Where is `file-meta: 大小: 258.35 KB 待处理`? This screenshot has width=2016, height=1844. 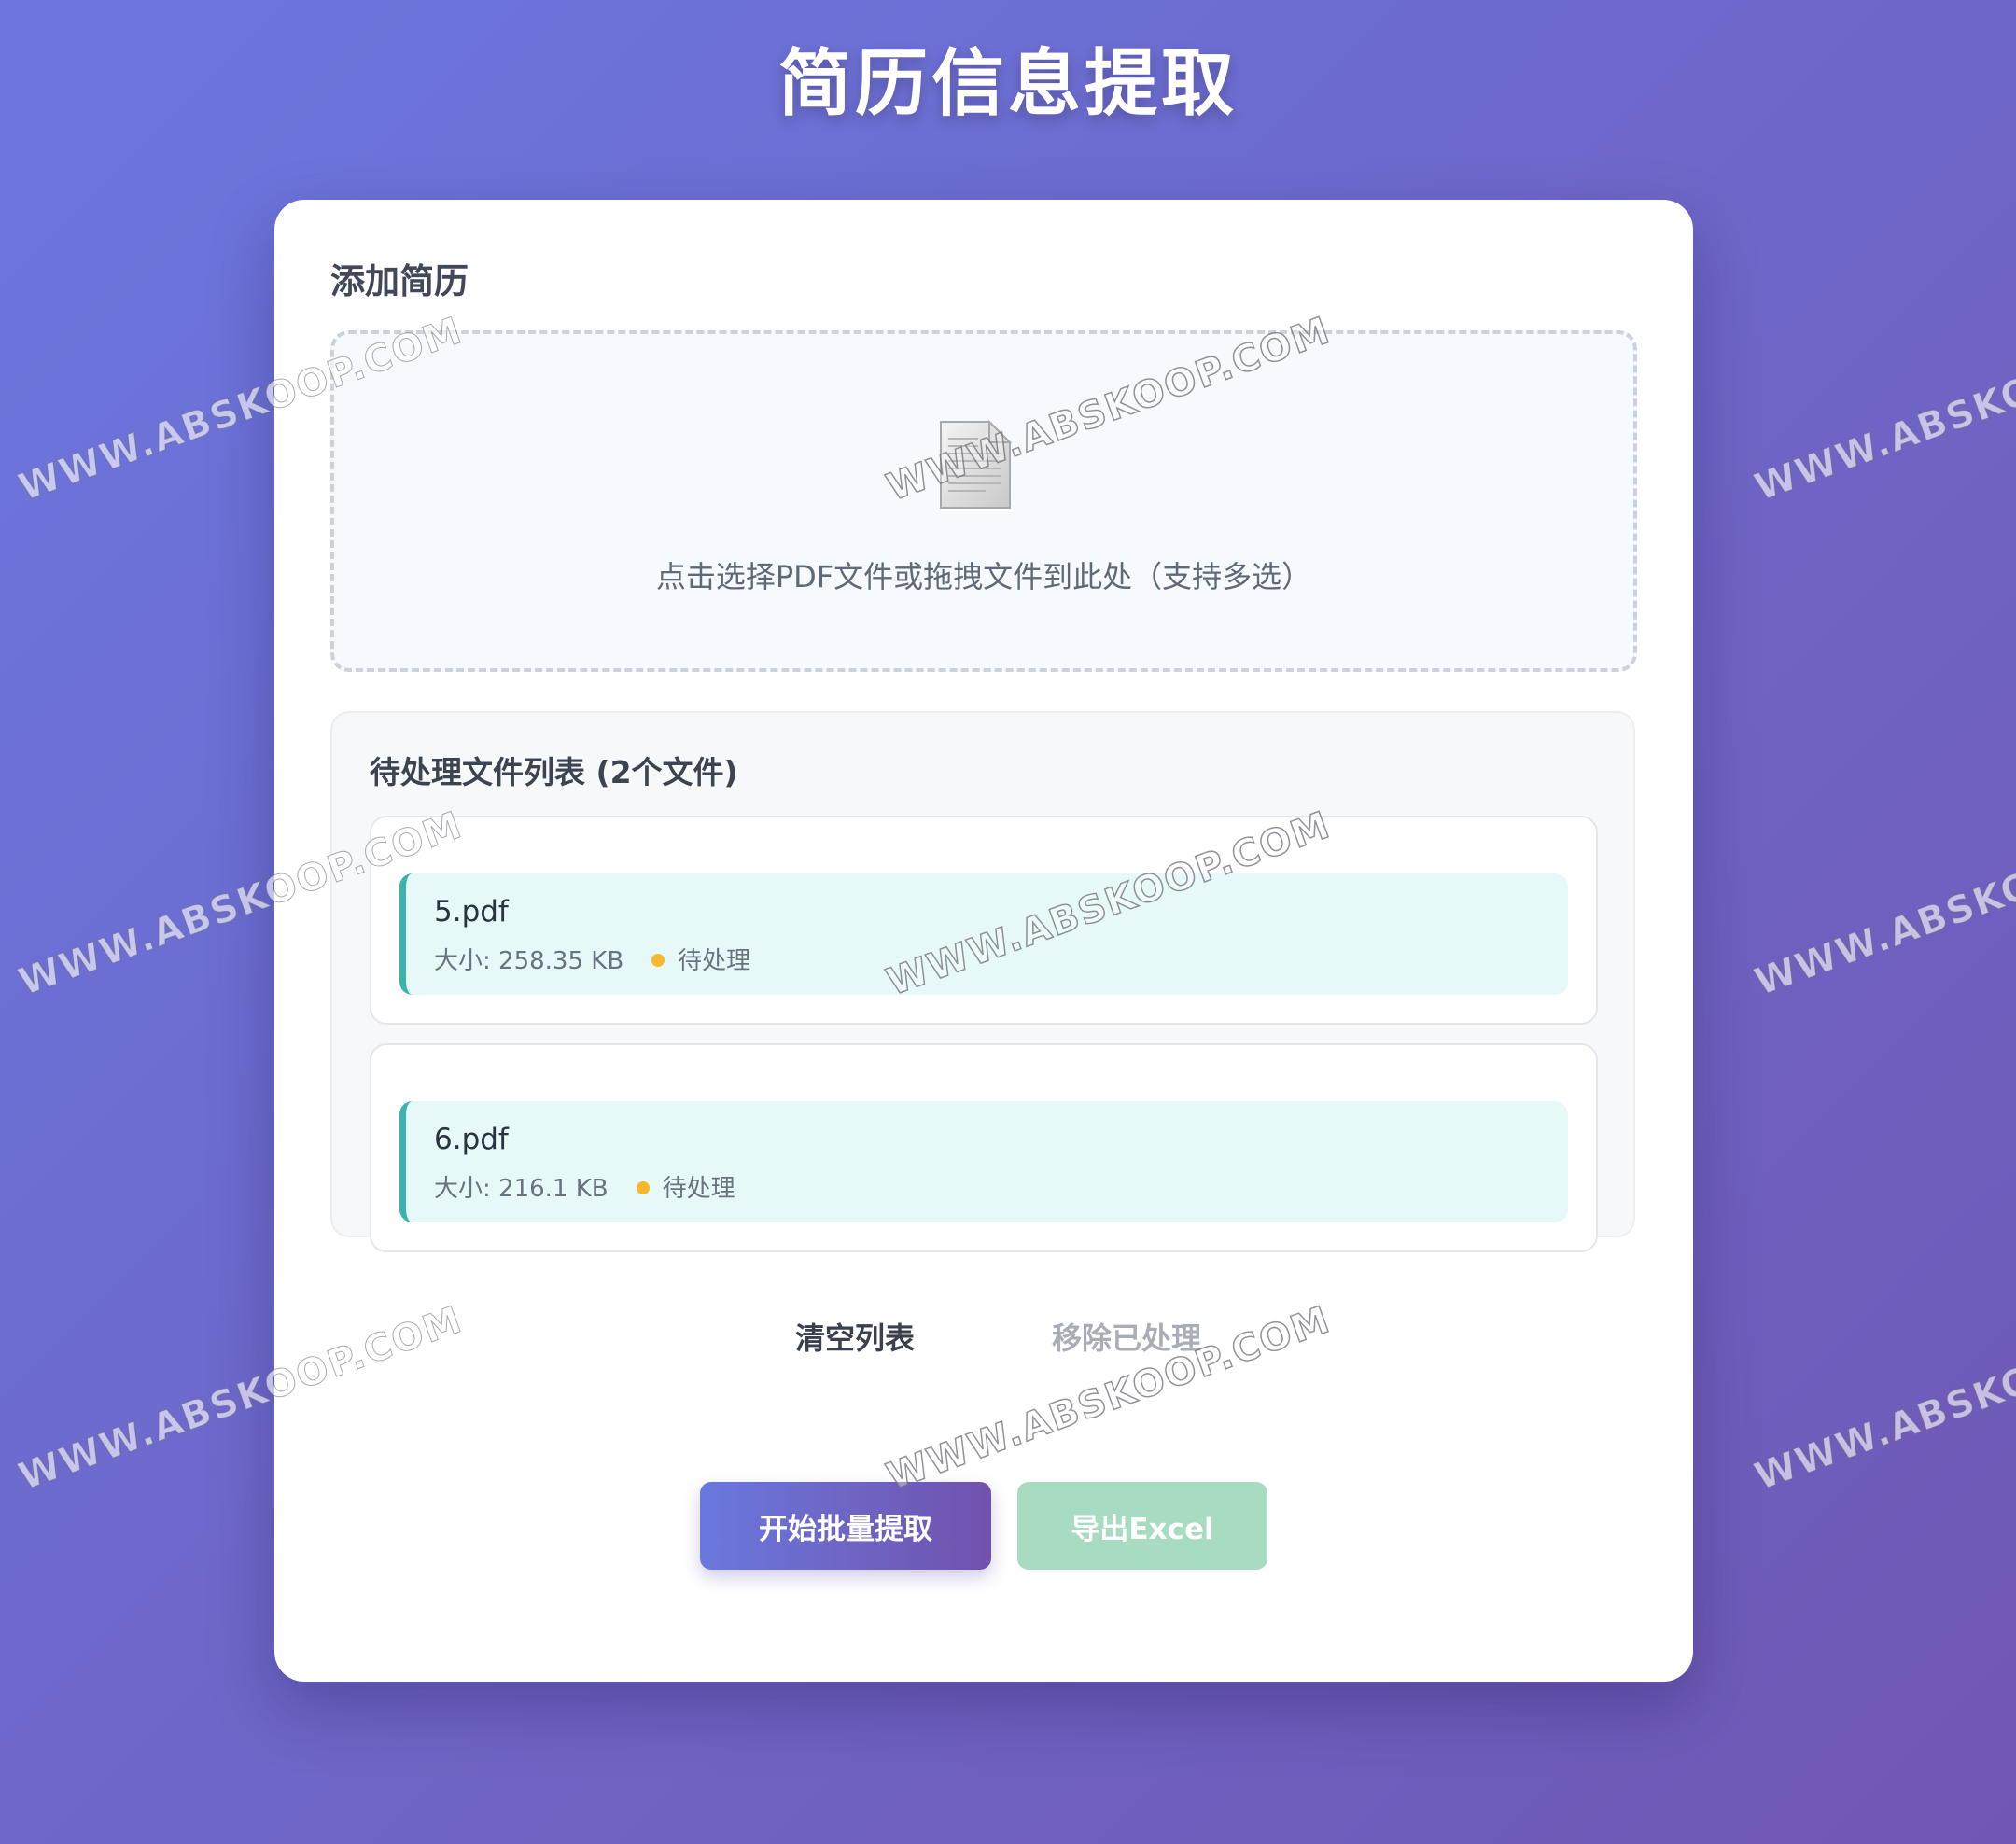 file-meta: 大小: 258.35 KB 待处理 is located at coordinates (592, 961).